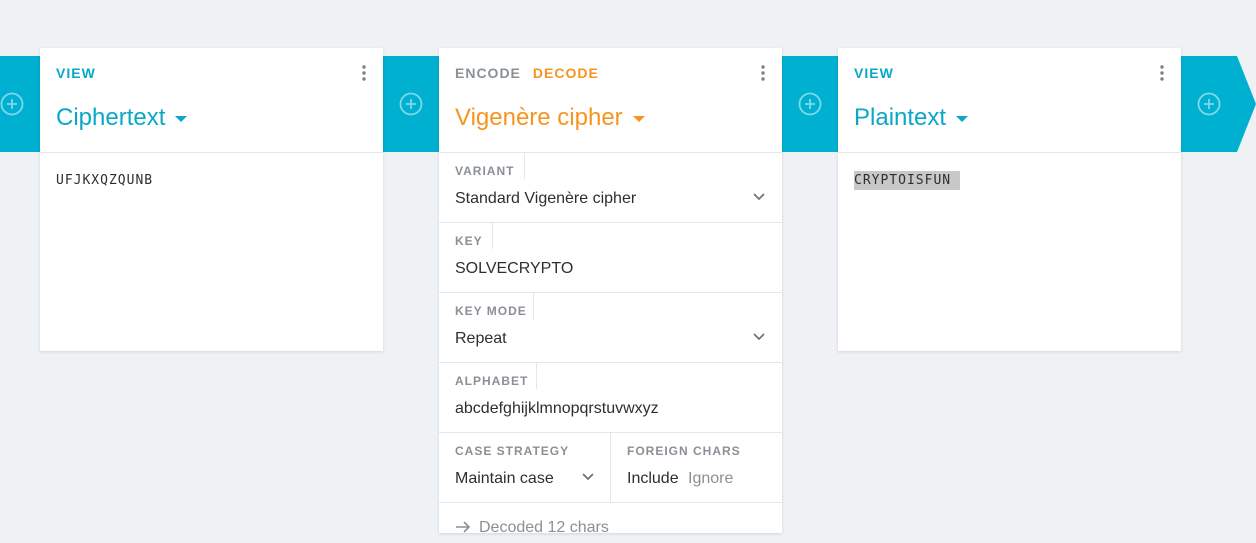 This screenshot has height=543, width=1256. Describe the element at coordinates (610, 188) in the screenshot. I see `variant-field: VARIANT Standard Vigenère cipher` at that location.